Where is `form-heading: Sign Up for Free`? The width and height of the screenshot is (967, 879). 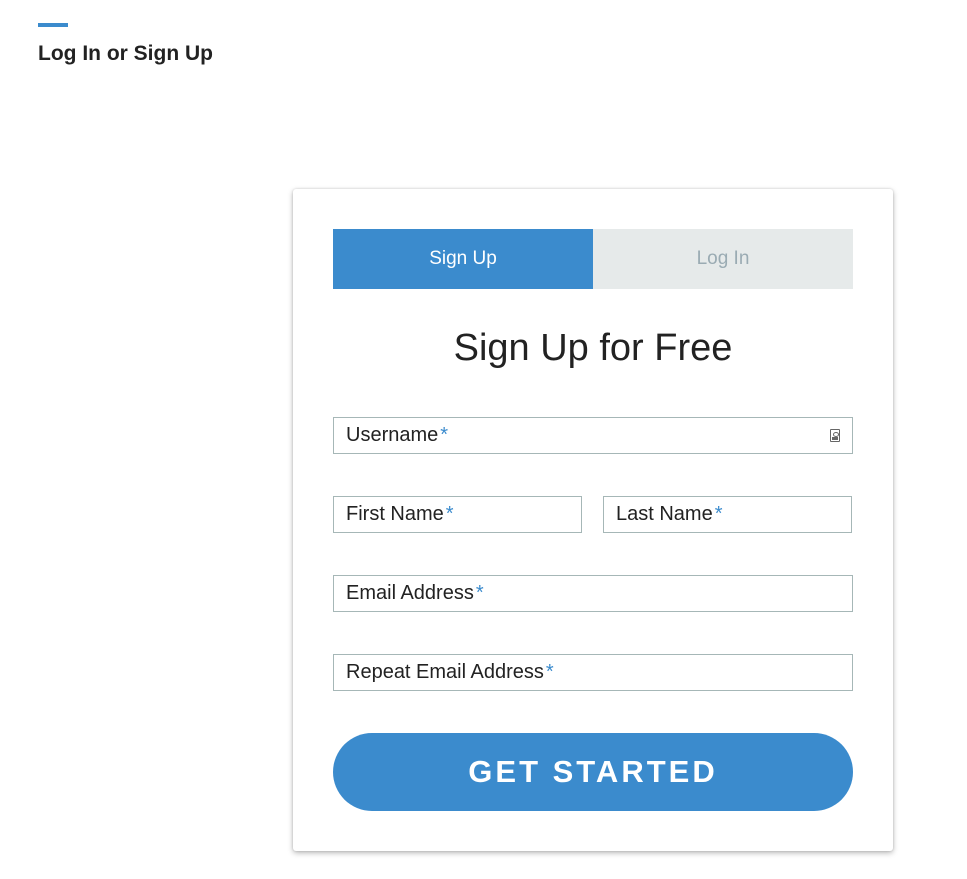 form-heading: Sign Up for Free is located at coordinates (593, 348).